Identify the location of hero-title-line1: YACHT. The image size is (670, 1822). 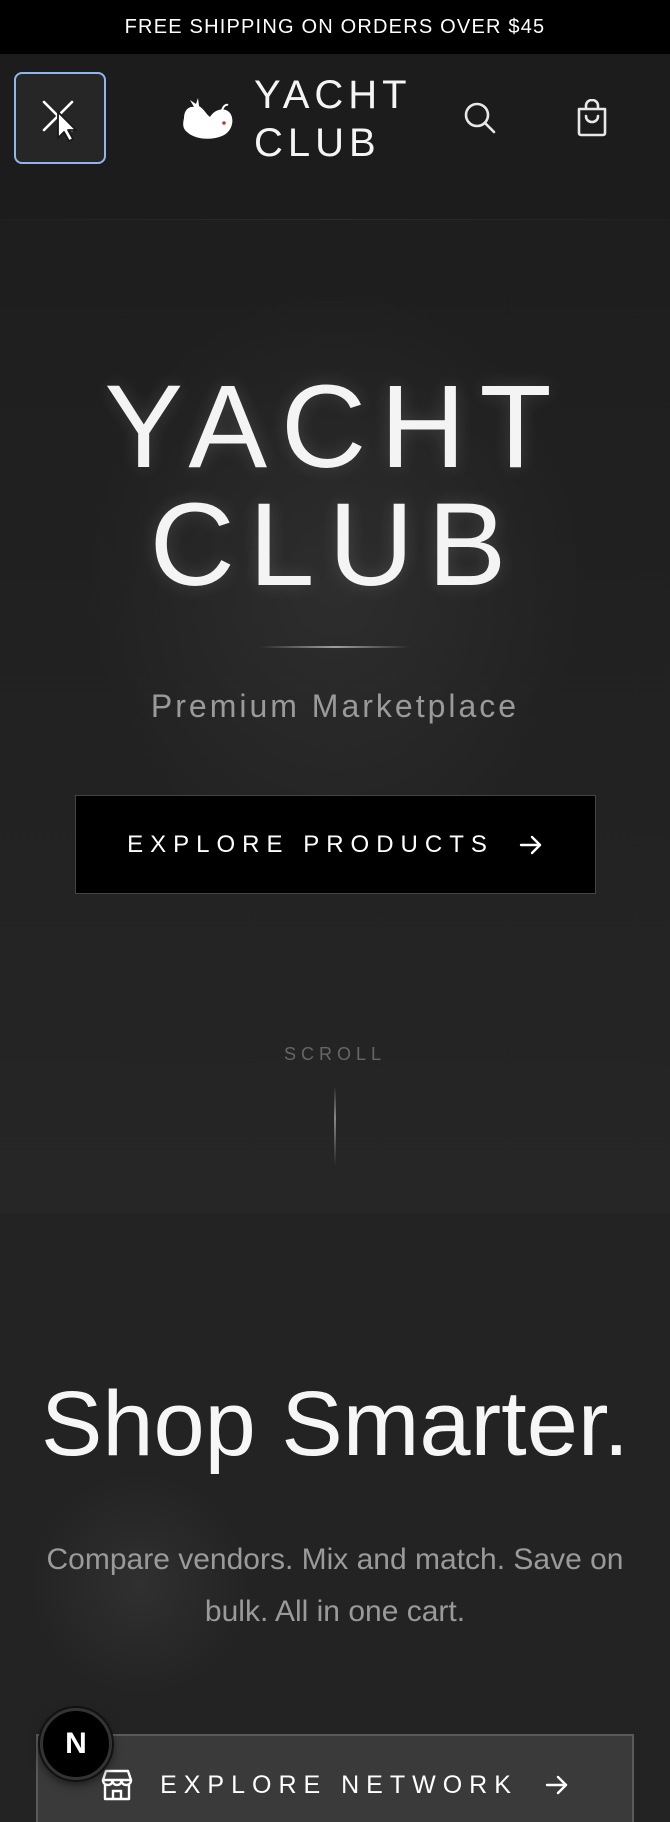
(335, 427).